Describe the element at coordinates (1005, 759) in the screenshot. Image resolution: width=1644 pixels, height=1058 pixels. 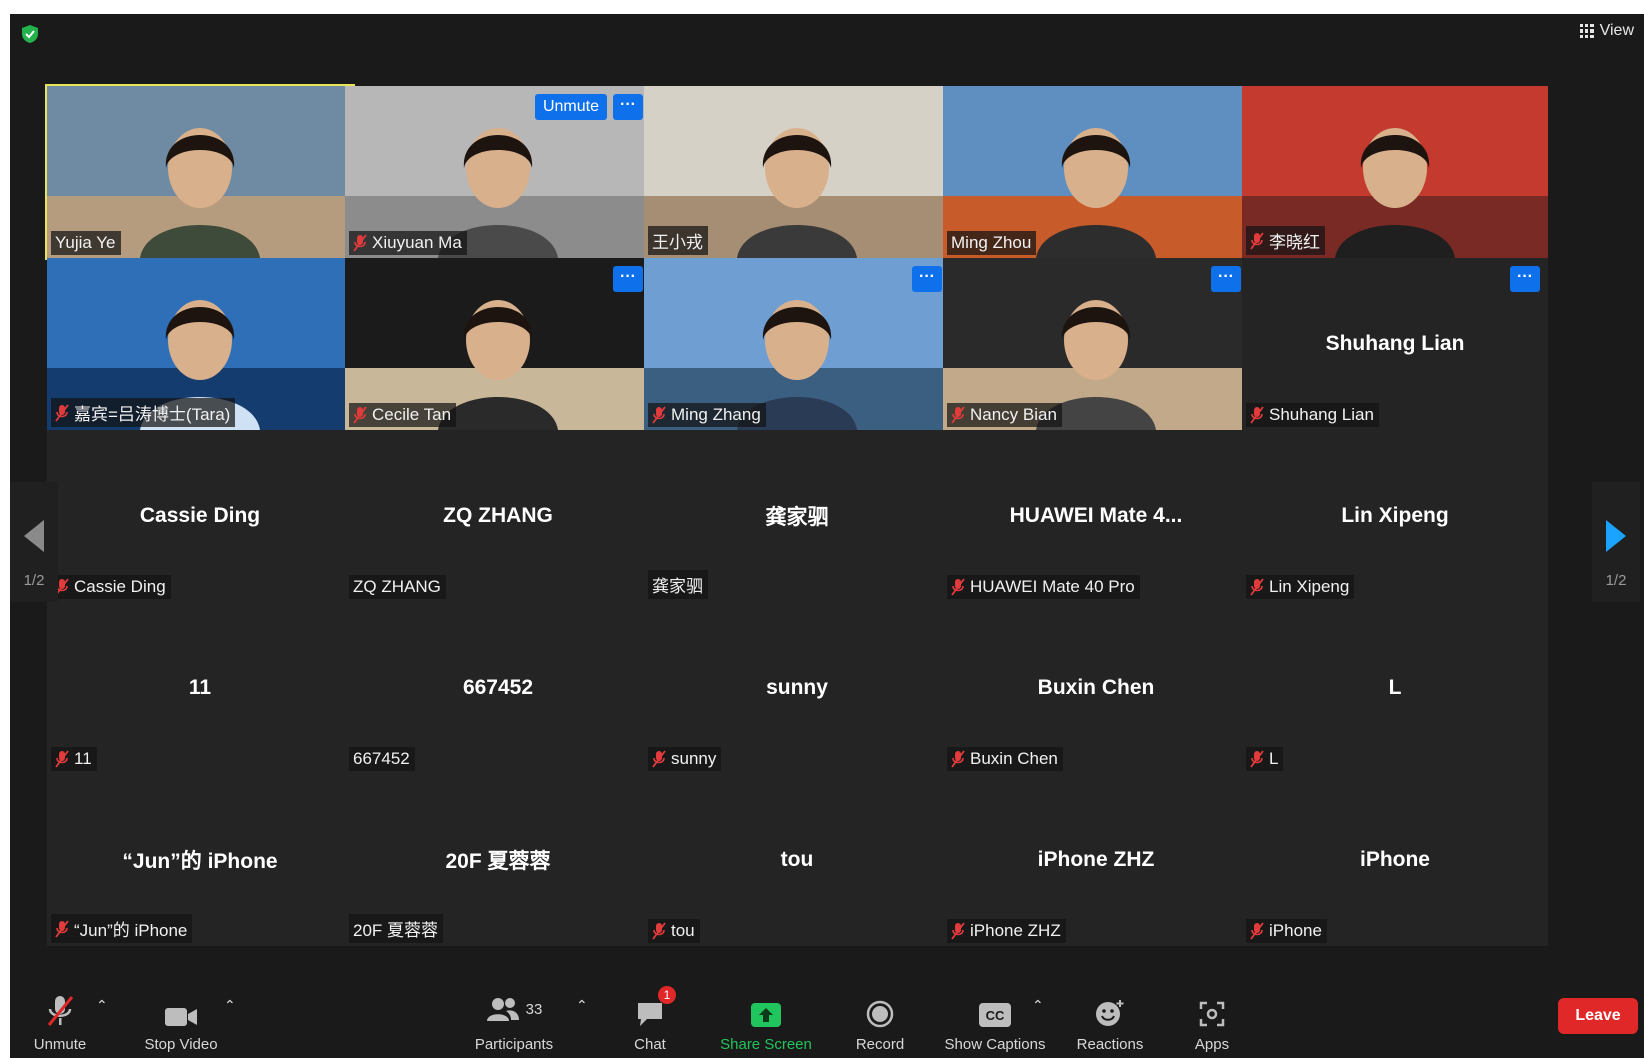
I see `participant-name-tag: Buxin Chen` at that location.